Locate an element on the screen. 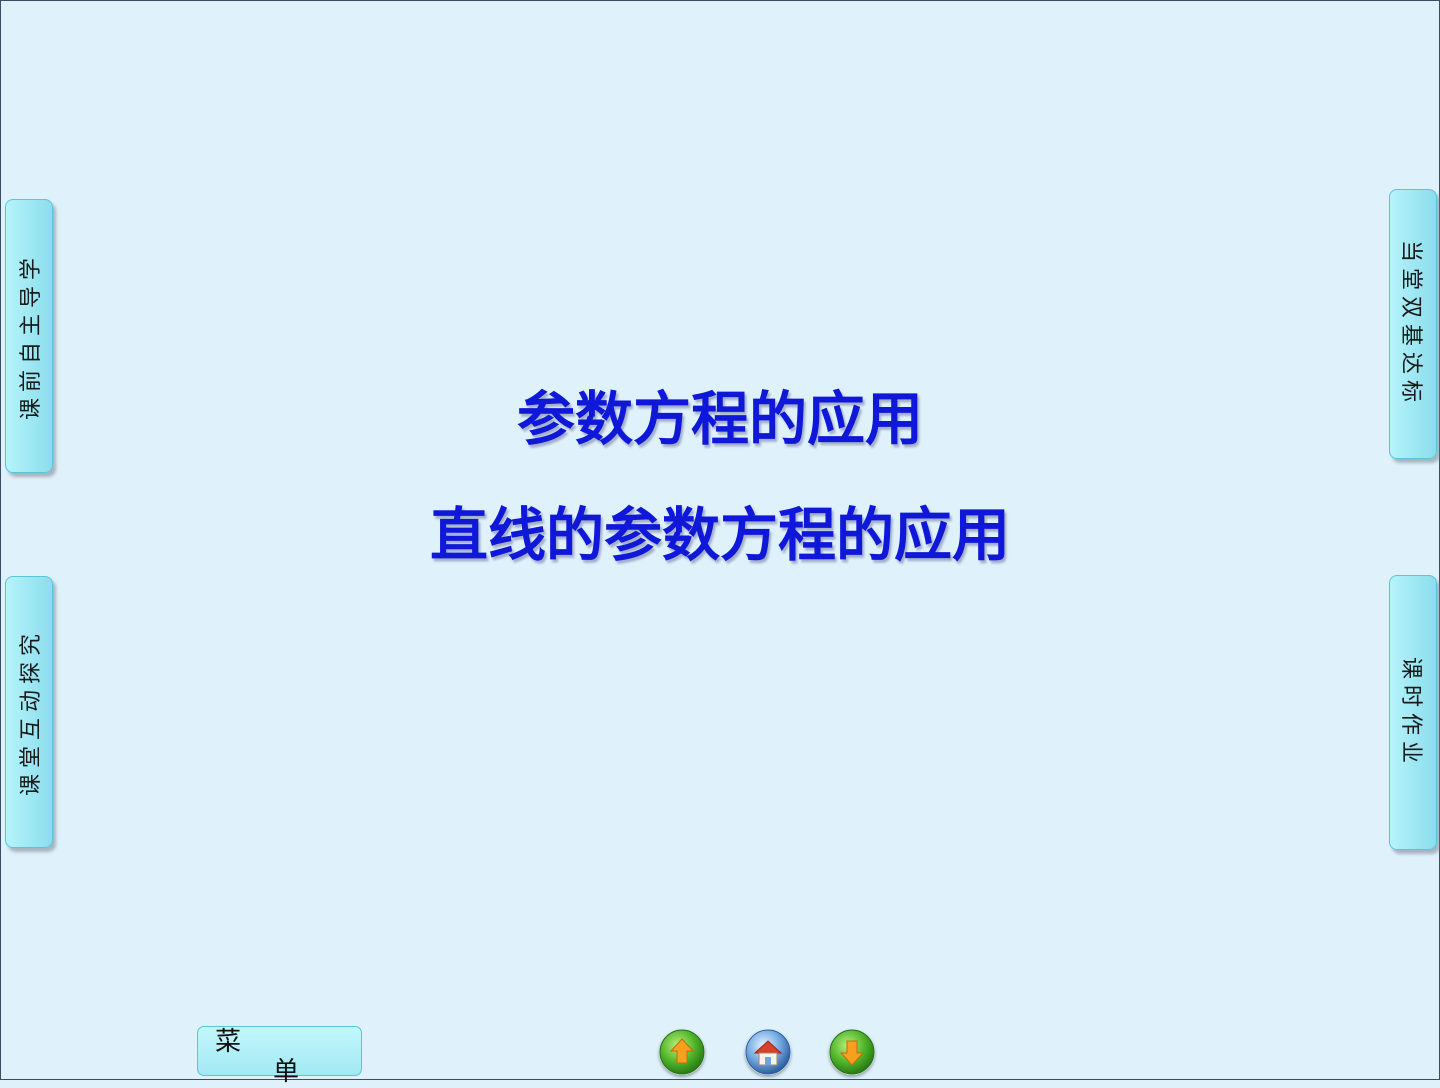 The height and width of the screenshot is (1088, 1440). tab-label: 课时作业 is located at coordinates (1411, 712).